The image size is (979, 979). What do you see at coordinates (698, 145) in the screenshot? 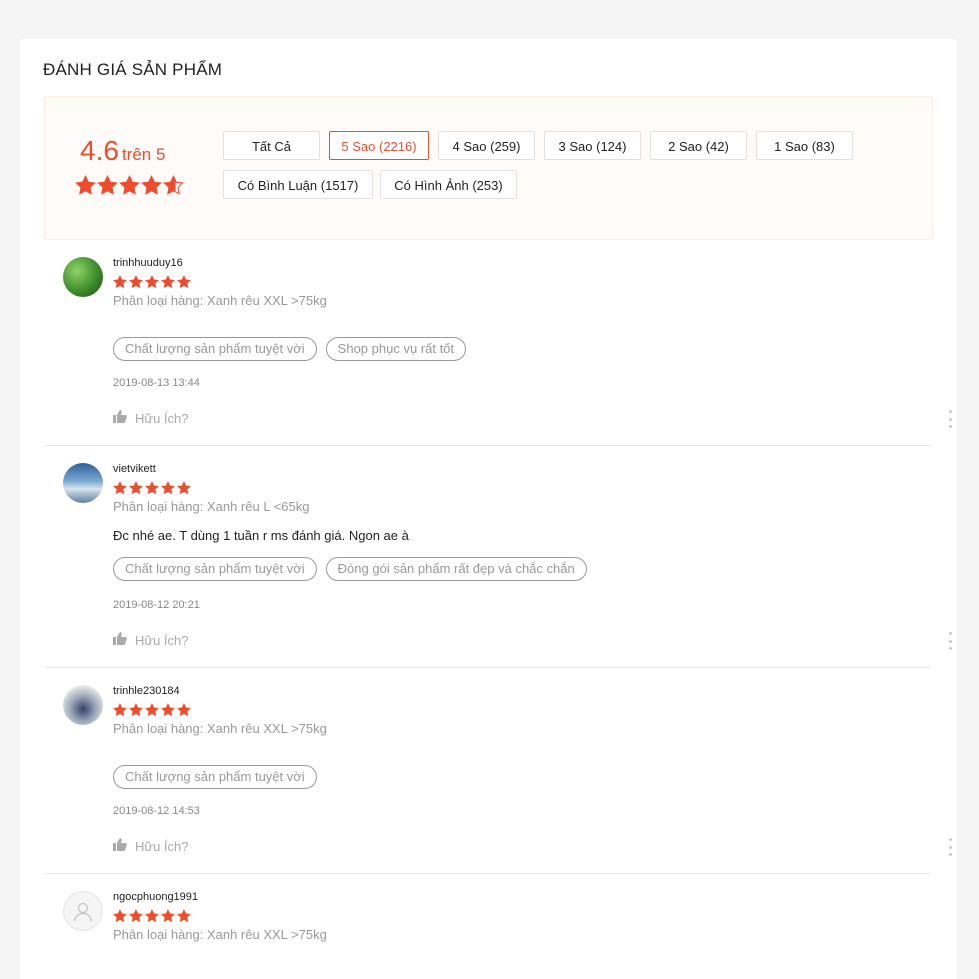
I see `filter-2-star: 2 Sao (42)` at bounding box center [698, 145].